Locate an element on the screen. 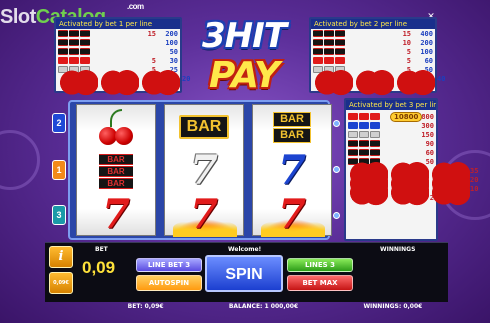 This screenshot has width=490, height=323. bet-max-button: BET MAX is located at coordinates (320, 283).